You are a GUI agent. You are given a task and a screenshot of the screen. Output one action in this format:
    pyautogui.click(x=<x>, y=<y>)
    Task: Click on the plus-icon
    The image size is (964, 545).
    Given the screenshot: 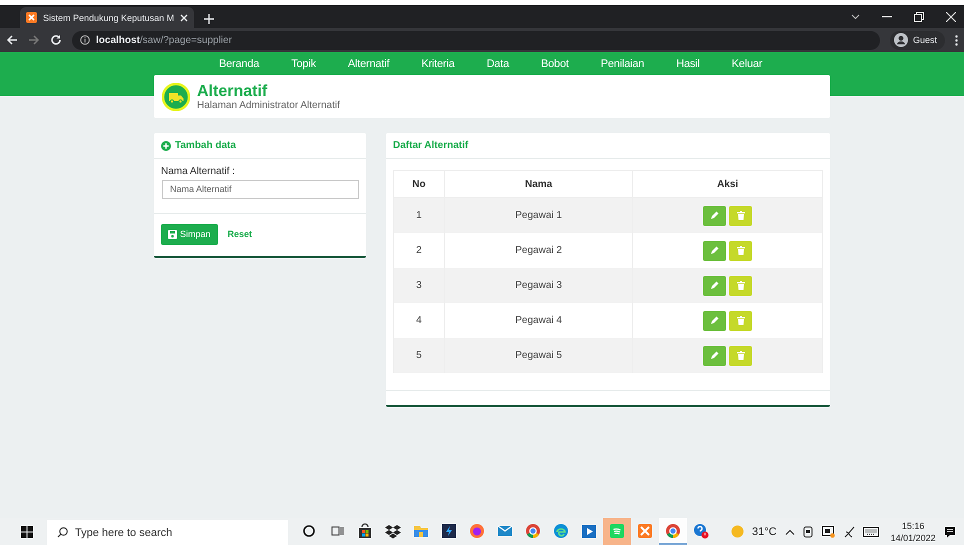 What is the action you would take?
    pyautogui.click(x=209, y=19)
    